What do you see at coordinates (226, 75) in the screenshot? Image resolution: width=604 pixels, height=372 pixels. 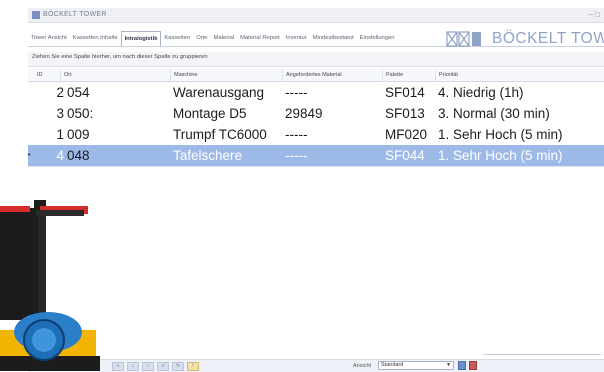 I see `column-header-maschine: Maschine` at bounding box center [226, 75].